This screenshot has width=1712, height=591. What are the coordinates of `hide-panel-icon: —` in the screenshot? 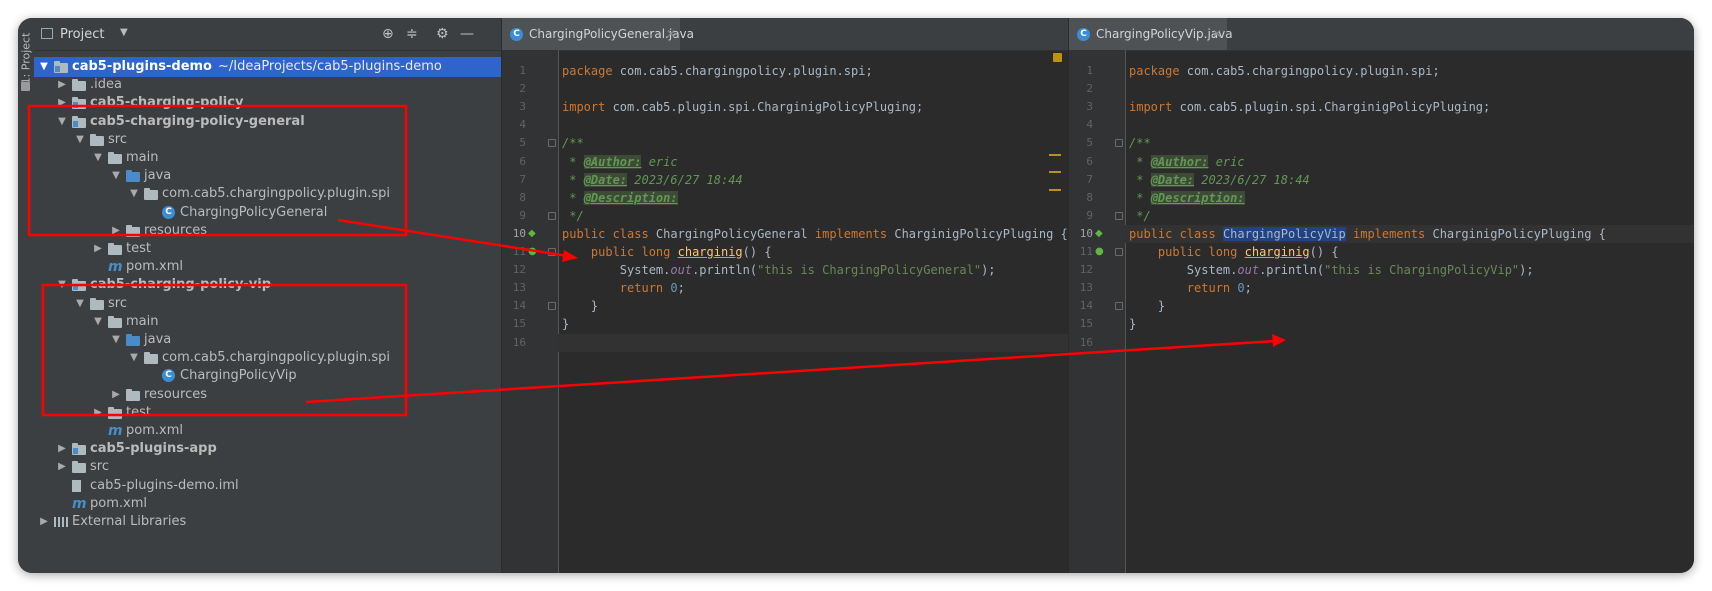 It's located at (467, 34).